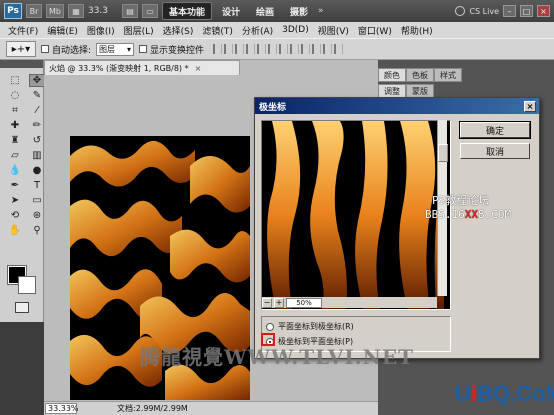 The width and height of the screenshot is (554, 415). Describe the element at coordinates (317, 49) in the screenshot. I see `distribute-left-icon` at that location.